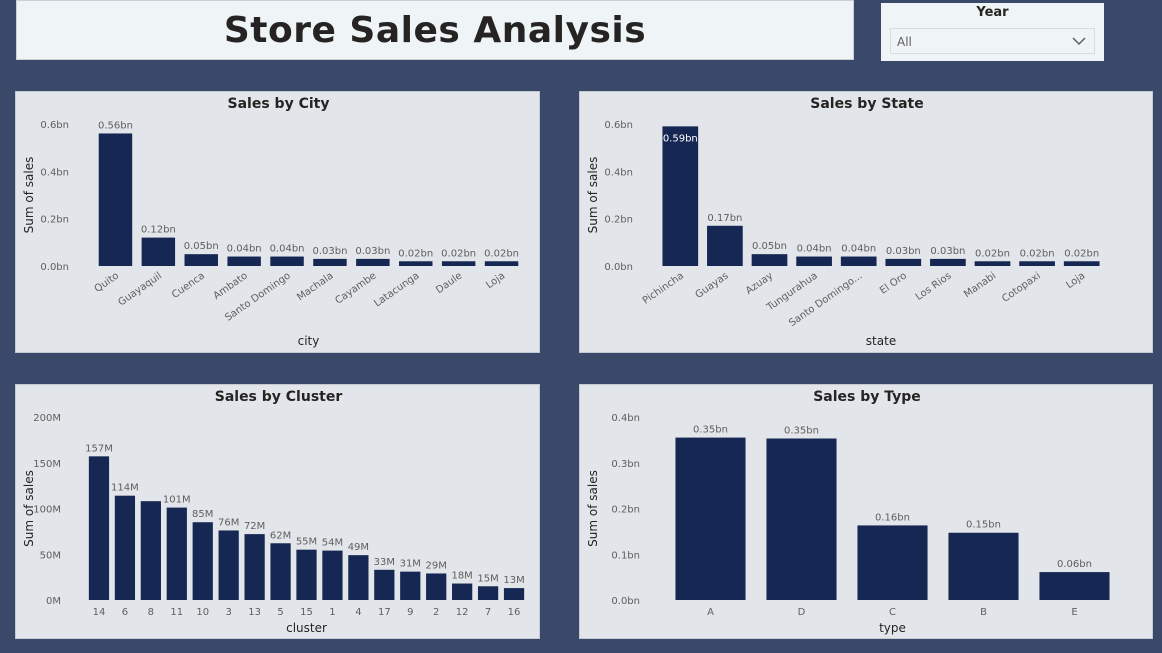 This screenshot has height=653, width=1162. I want to click on x-tick-label: 13, so click(254, 612).